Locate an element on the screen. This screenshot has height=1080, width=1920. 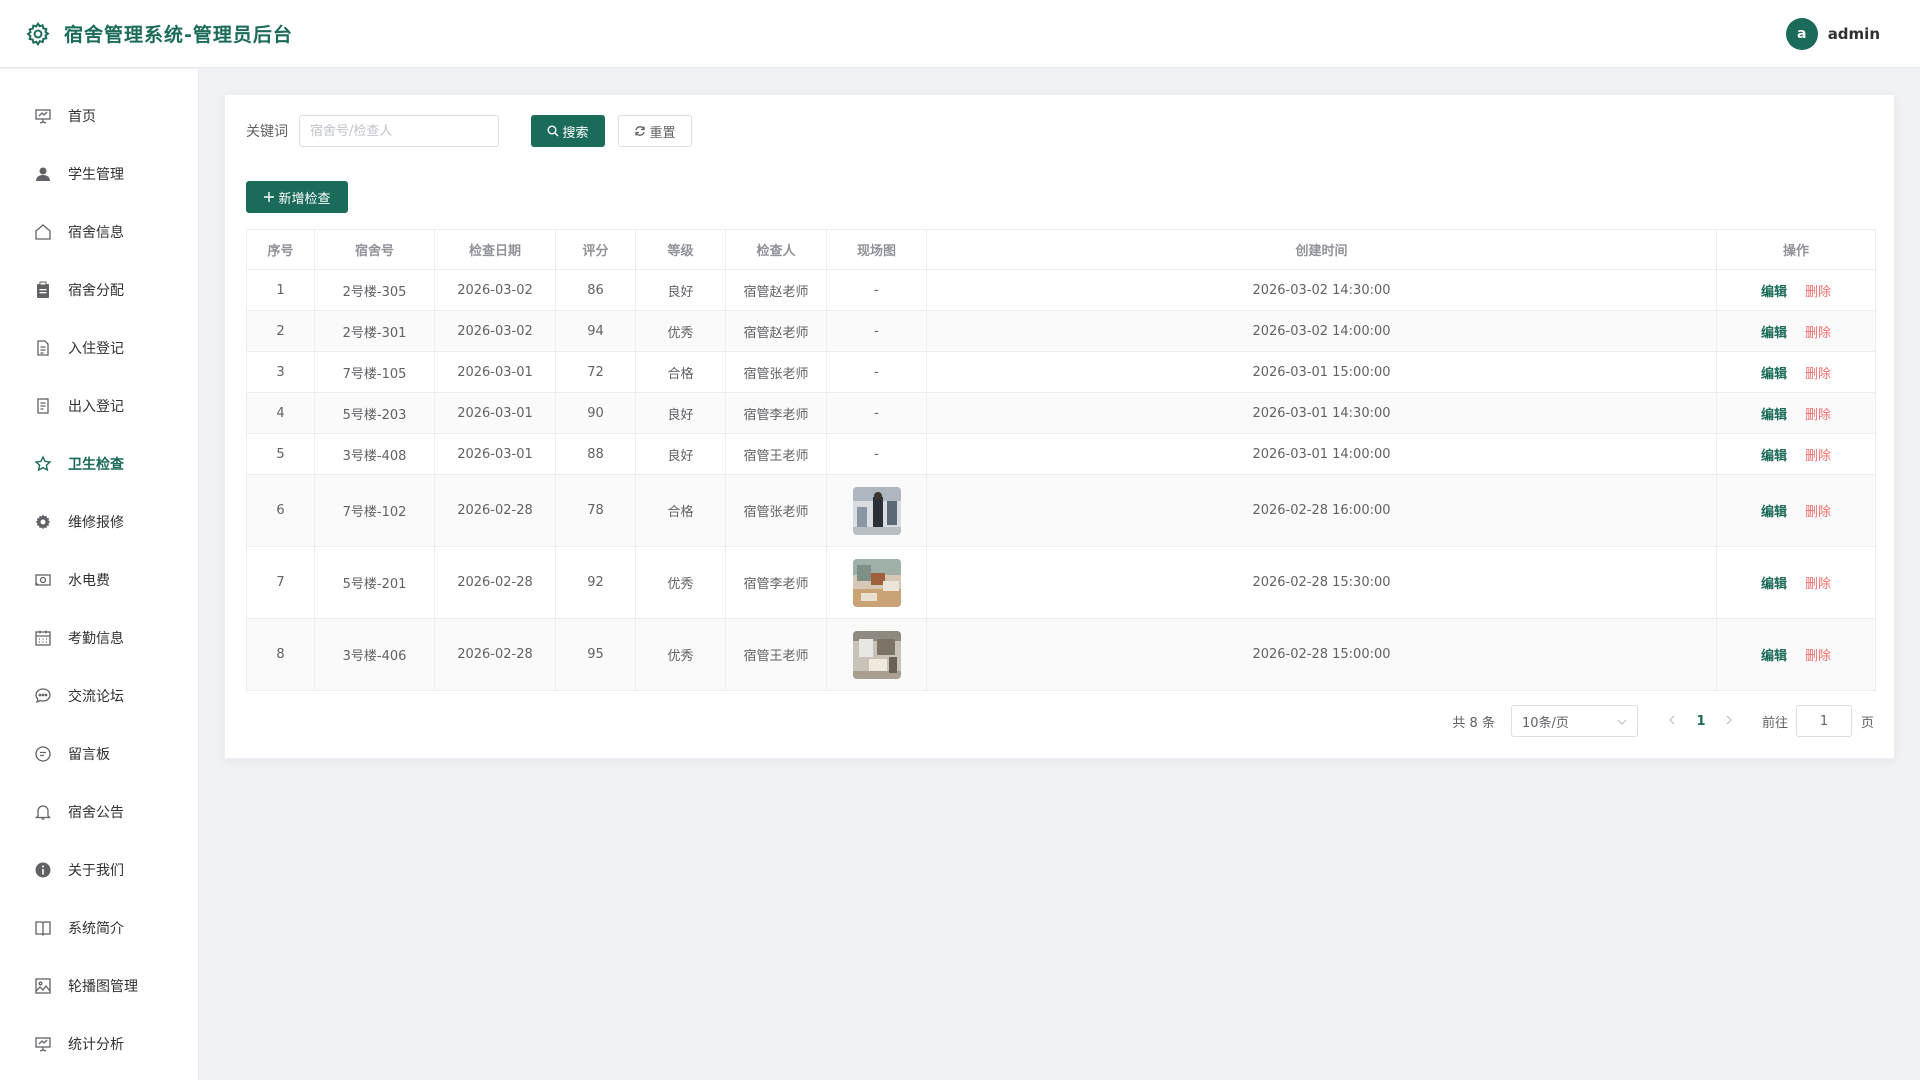
search-input is located at coordinates (399, 131).